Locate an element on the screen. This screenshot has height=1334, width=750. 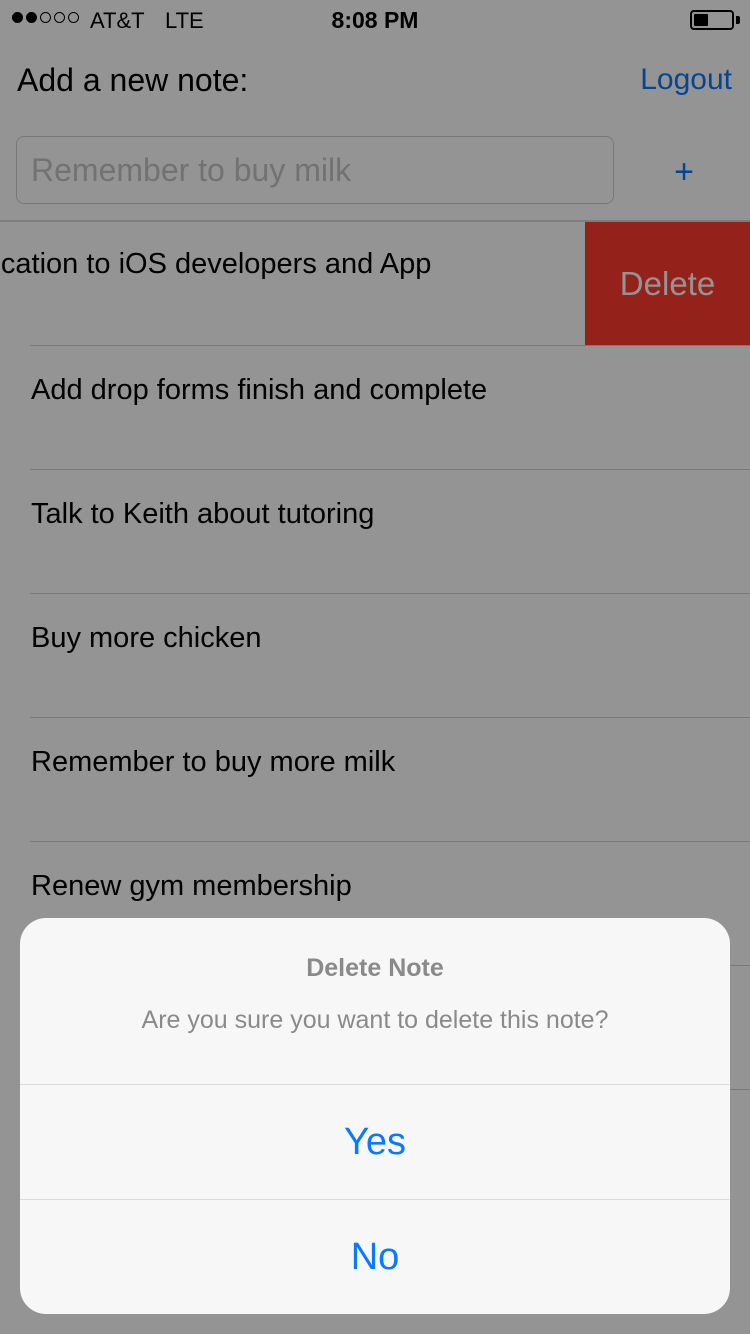
alert-title: Delete Note is located at coordinates (375, 968).